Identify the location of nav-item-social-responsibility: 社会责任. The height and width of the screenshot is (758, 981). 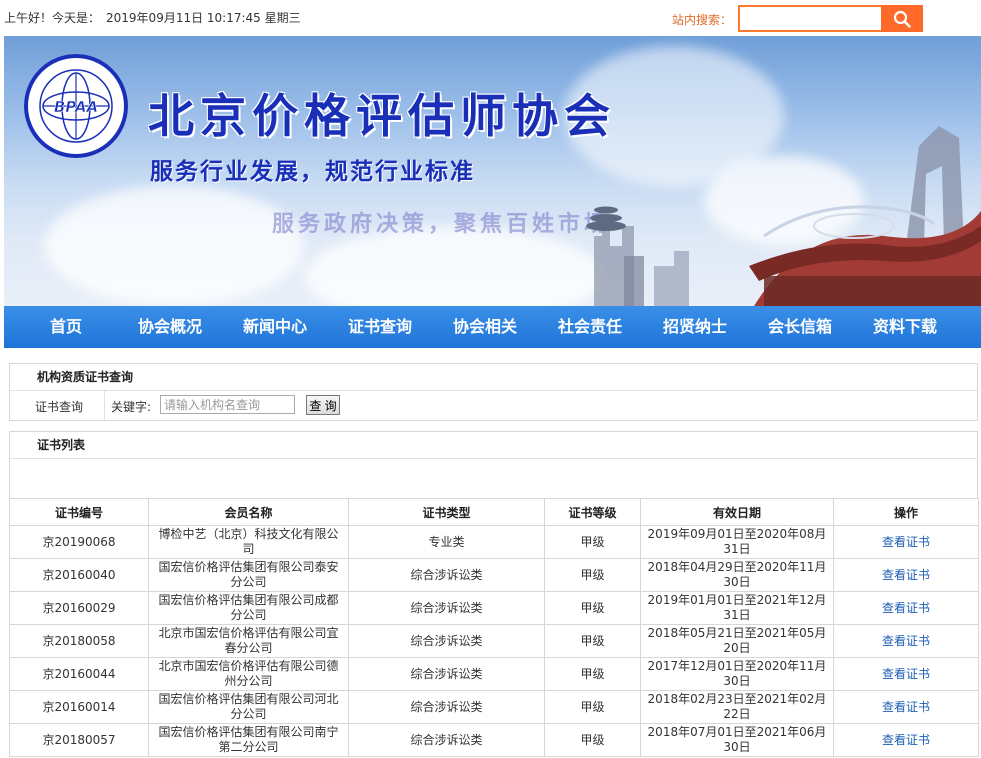
(590, 327).